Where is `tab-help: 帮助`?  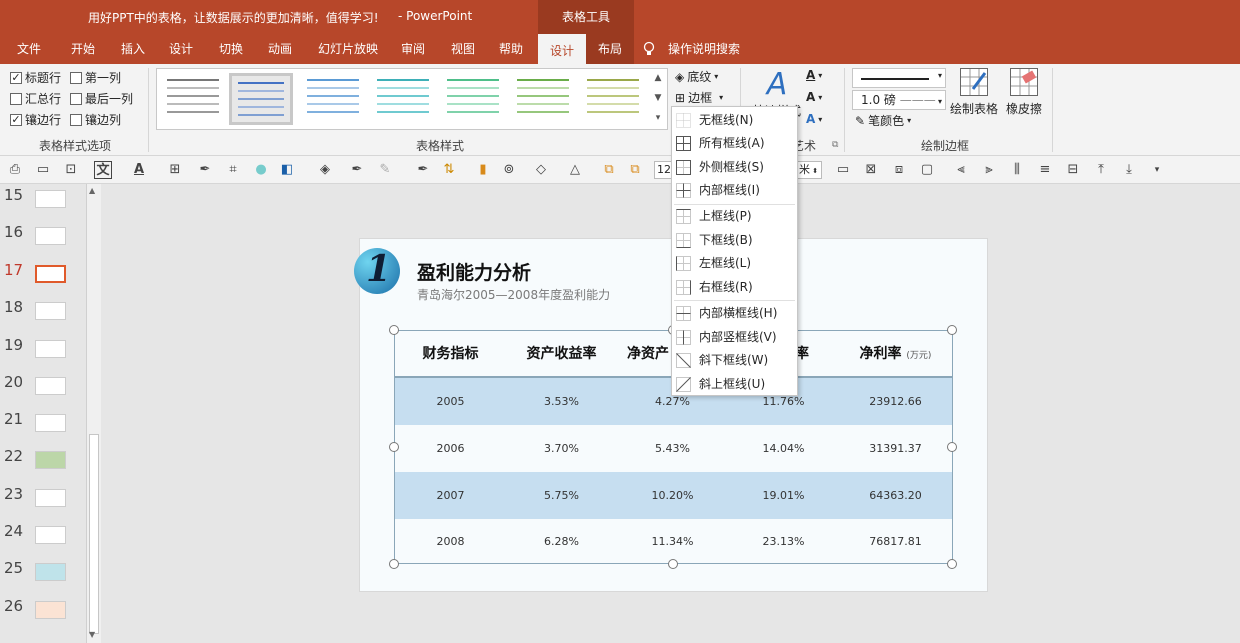
tab-help: 帮助 is located at coordinates (511, 49).